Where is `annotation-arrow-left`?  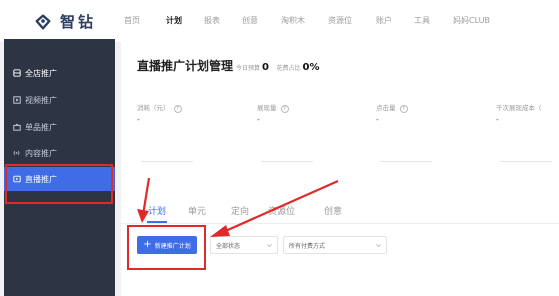
annotation-arrow-left is located at coordinates (279, 207).